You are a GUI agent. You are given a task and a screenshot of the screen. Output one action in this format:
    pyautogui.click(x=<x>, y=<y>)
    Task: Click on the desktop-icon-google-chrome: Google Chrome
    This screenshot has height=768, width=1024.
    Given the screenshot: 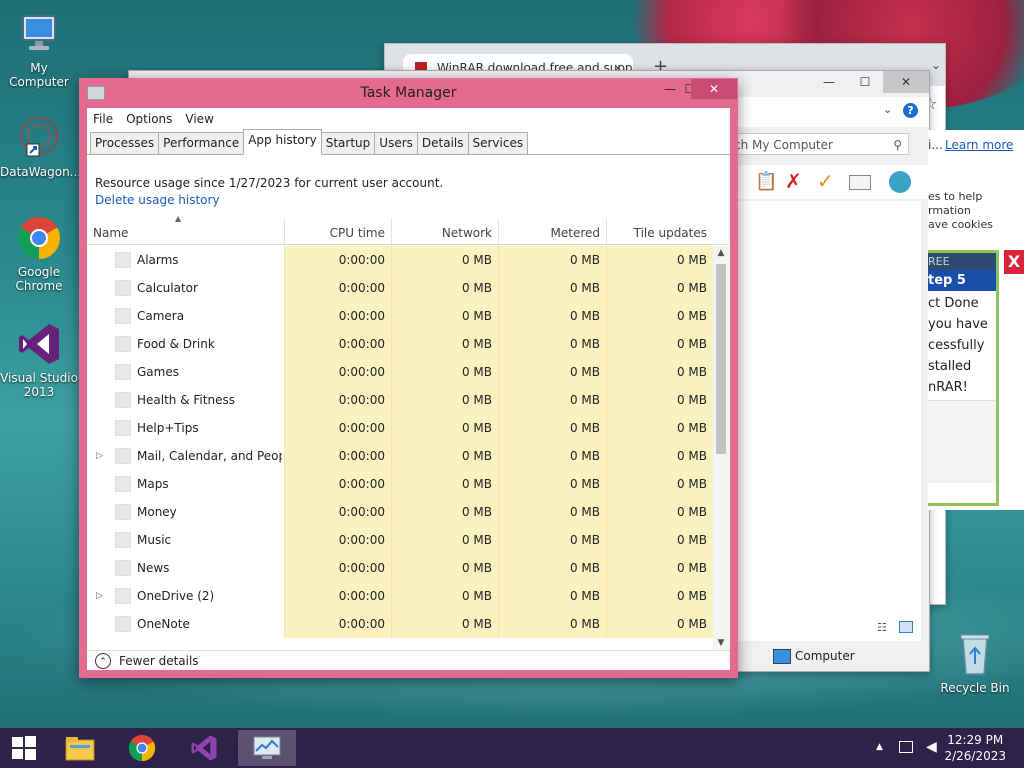 What is the action you would take?
    pyautogui.click(x=39, y=253)
    